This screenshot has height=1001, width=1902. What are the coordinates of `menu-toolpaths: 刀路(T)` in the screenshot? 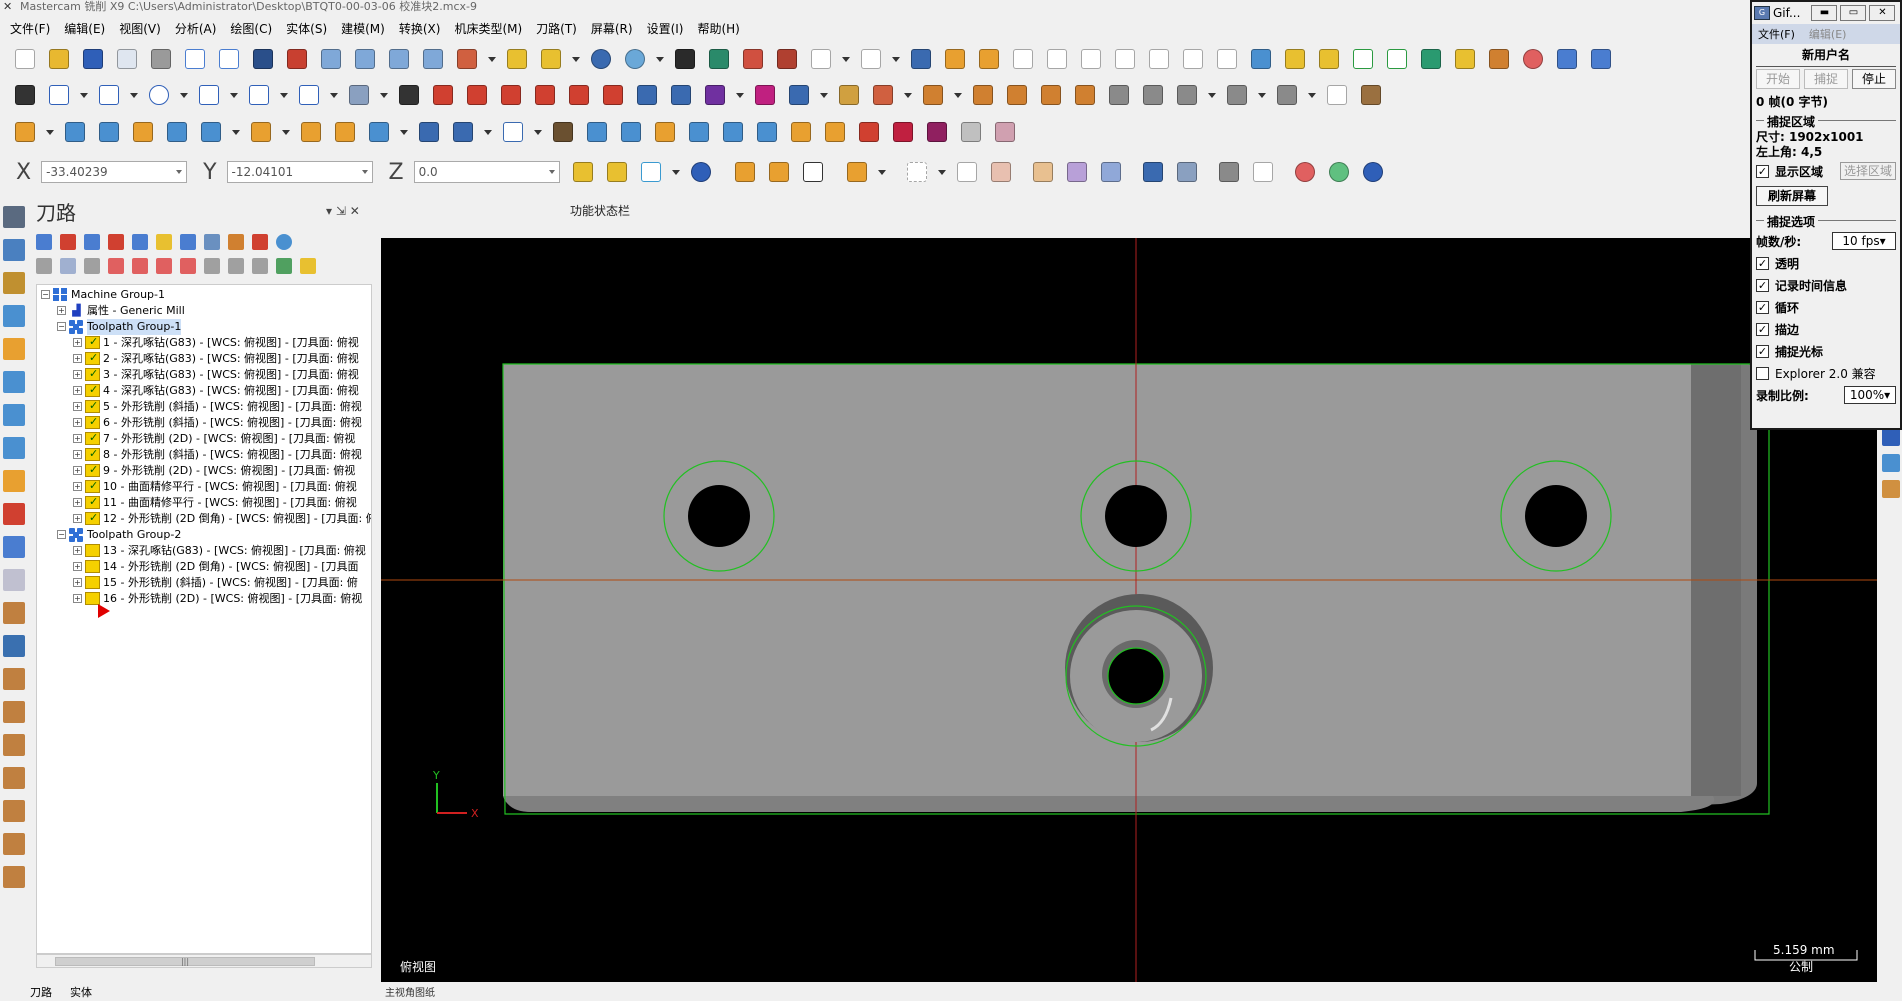 It's located at (556, 28).